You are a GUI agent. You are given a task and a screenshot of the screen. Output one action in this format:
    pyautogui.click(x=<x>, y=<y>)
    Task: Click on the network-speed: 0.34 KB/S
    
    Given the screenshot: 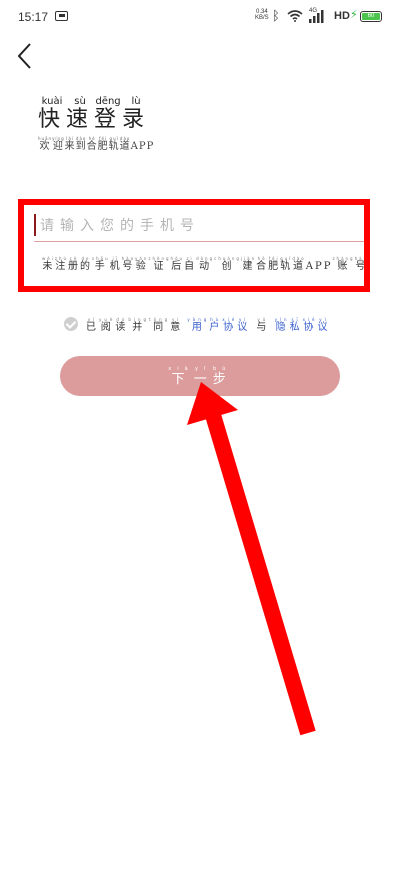 What is the action you would take?
    pyautogui.click(x=262, y=15)
    